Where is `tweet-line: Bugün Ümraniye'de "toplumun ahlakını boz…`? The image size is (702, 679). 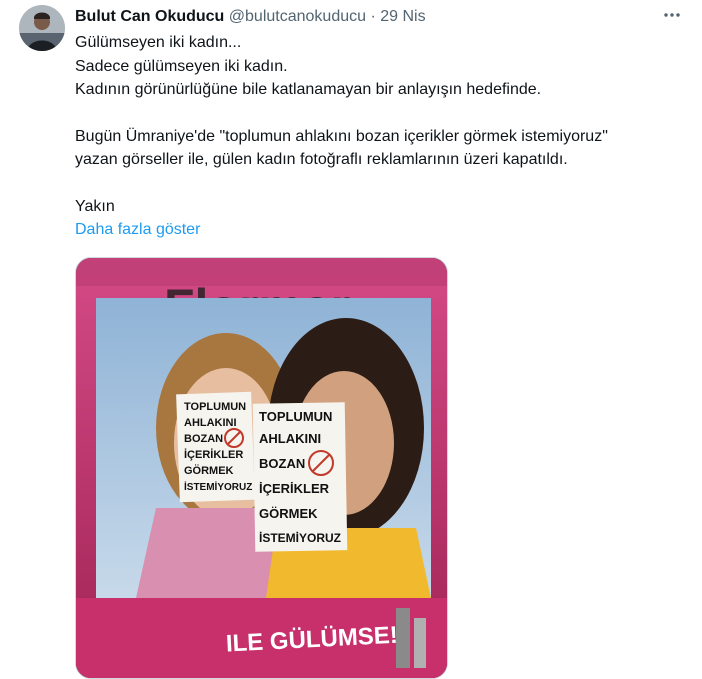
tweet-line: Bugün Ümraniye'de "toplumun ahlakını boz… is located at coordinates (341, 136).